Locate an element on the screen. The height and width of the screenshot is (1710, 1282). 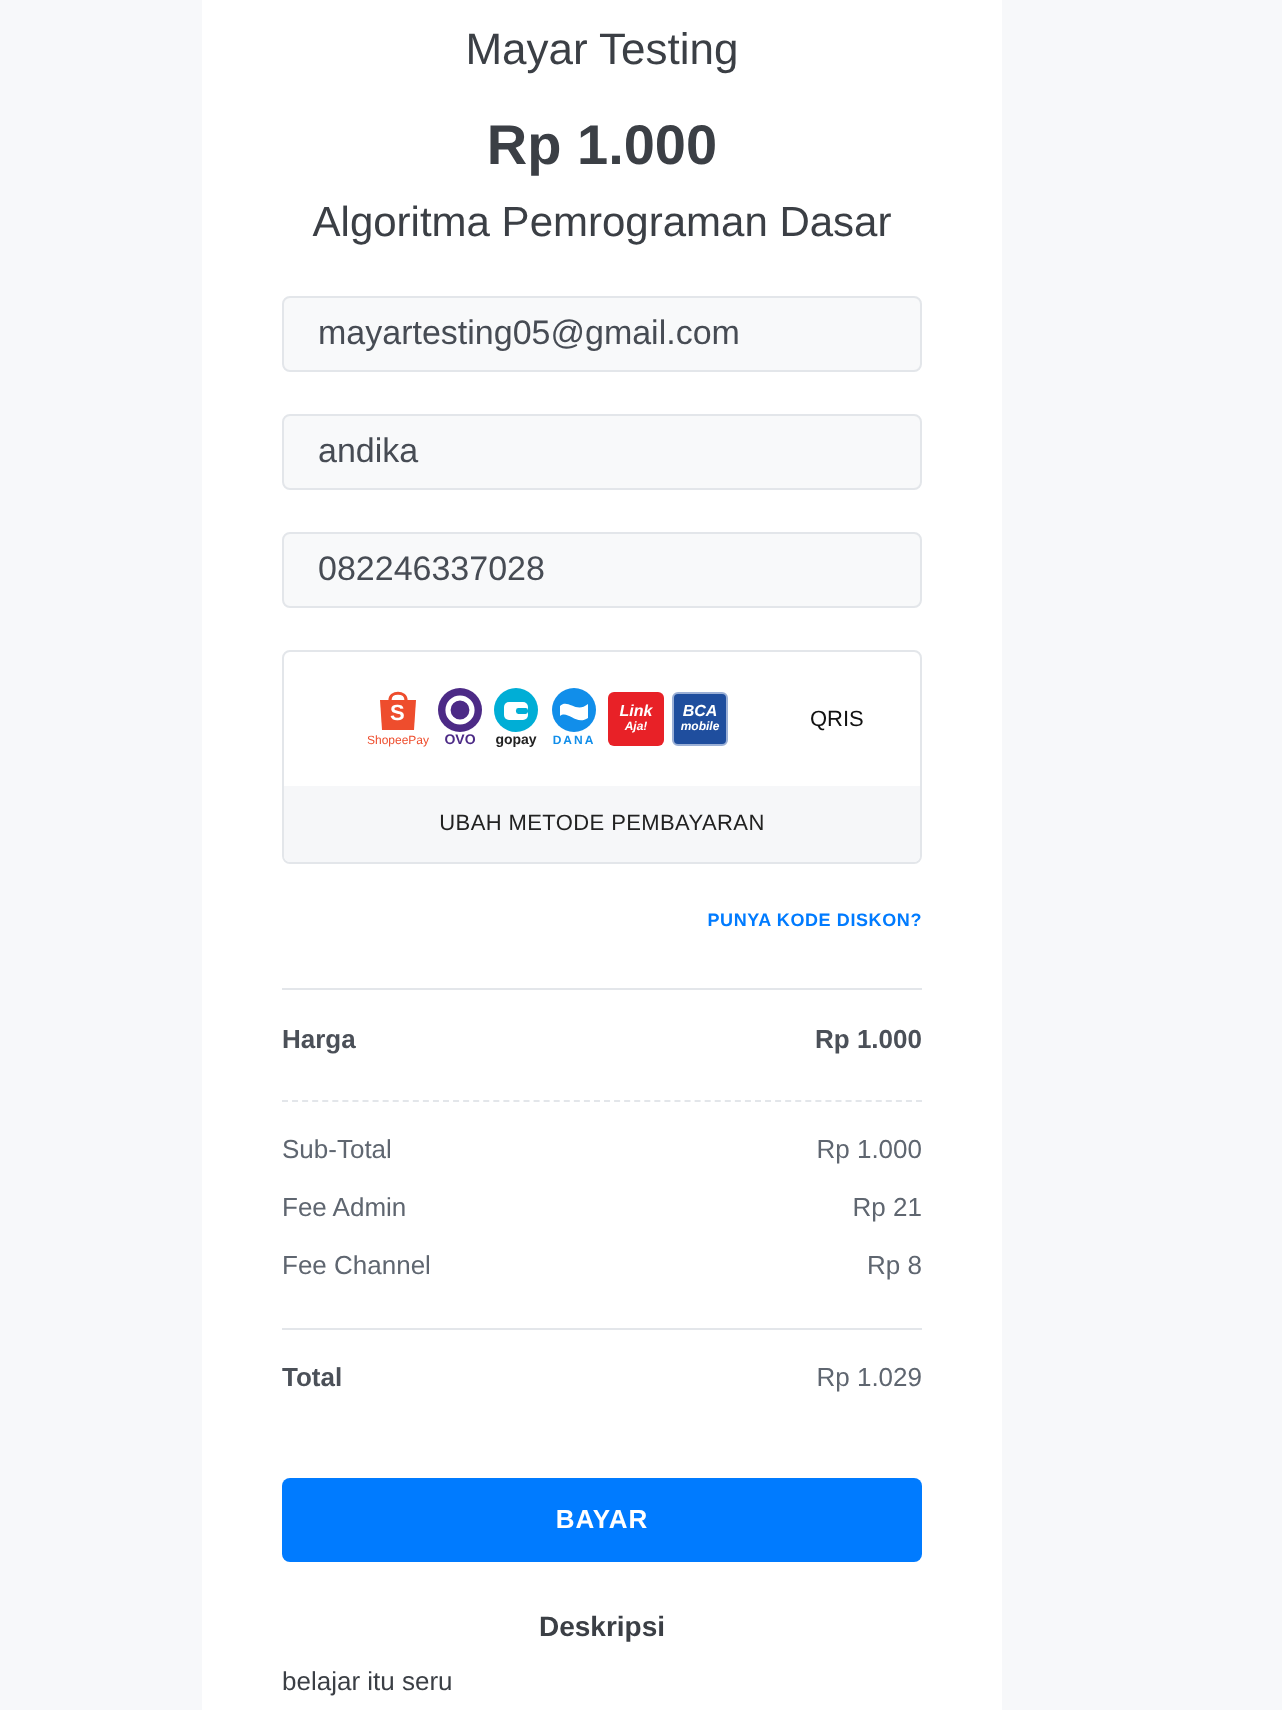
summary-amount: Rp 1.029 is located at coordinates (869, 1378).